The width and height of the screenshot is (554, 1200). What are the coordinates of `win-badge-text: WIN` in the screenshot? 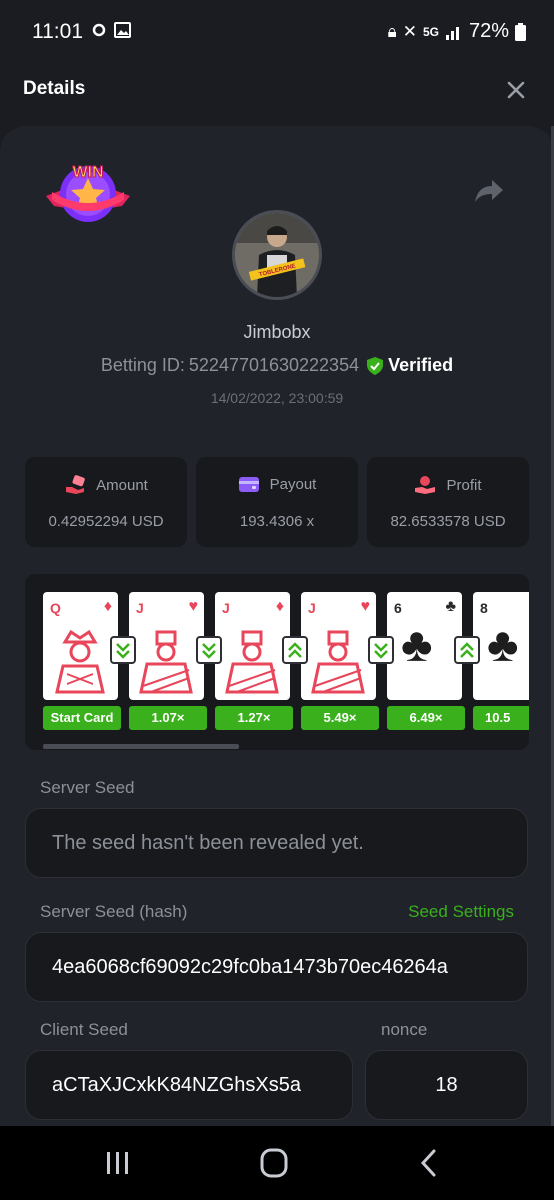 It's located at (87, 172).